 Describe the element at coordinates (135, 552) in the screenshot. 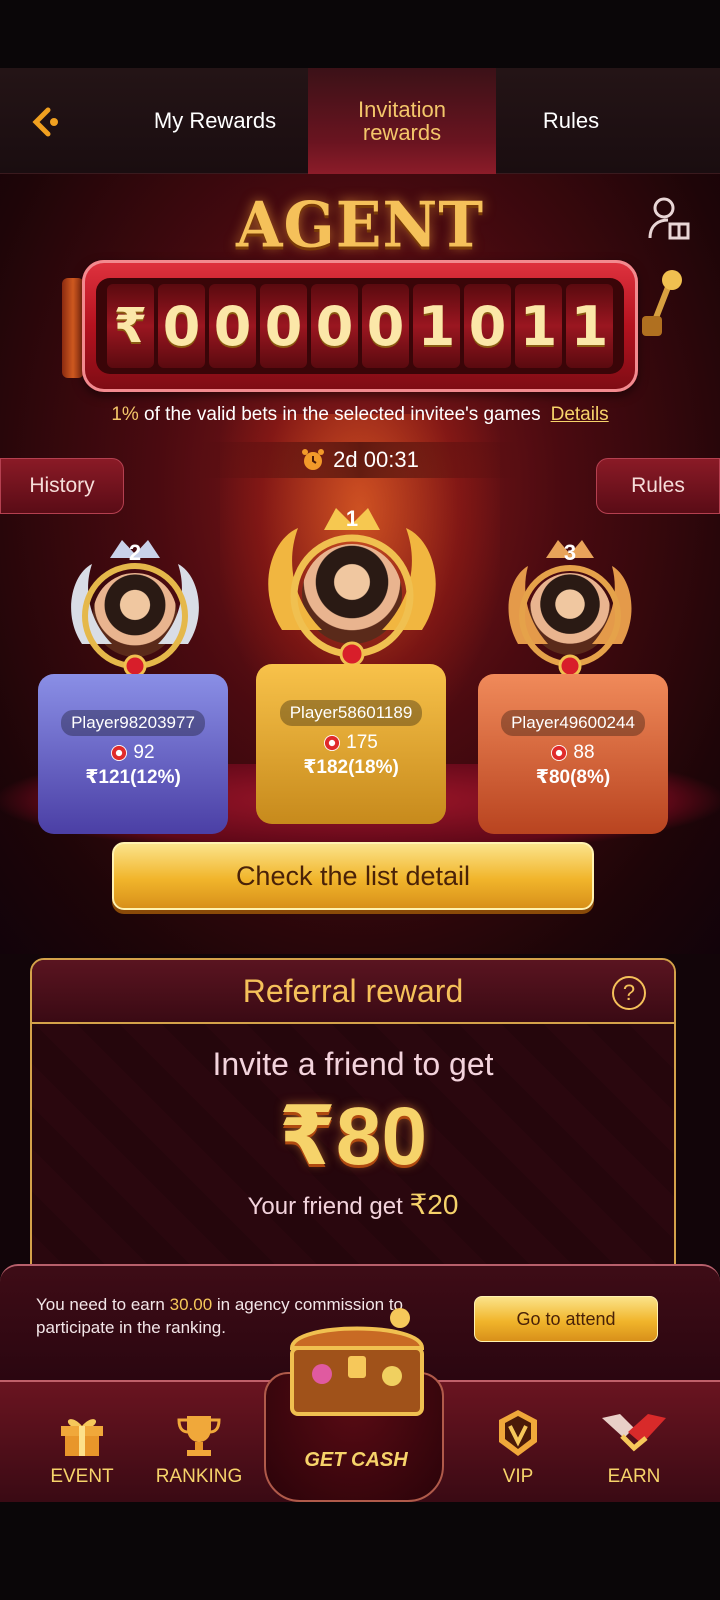

I see `rank-number: 2` at that location.